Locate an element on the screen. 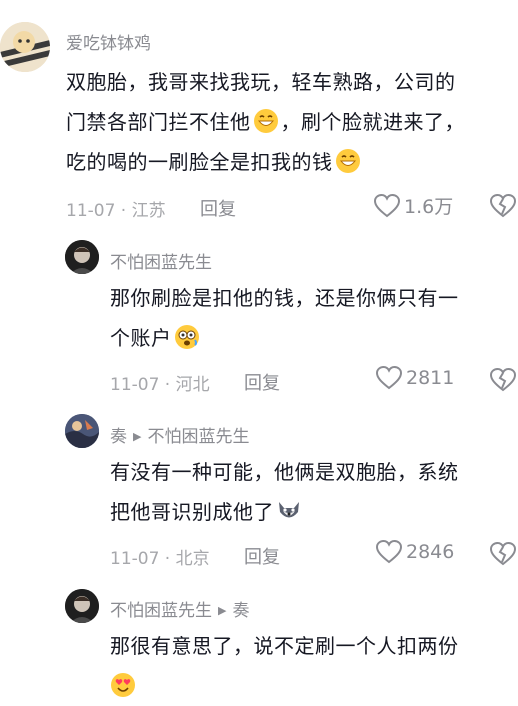 The width and height of the screenshot is (518, 706). comment-text-line: 双胞胎，我哥来找我玩，轻车熟路，公司的 is located at coordinates (261, 82).